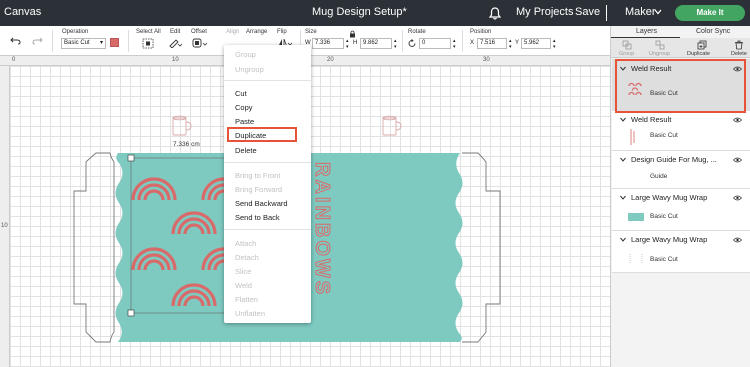 The image size is (750, 367). What do you see at coordinates (739, 45) in the screenshot?
I see `trash-icon` at bounding box center [739, 45].